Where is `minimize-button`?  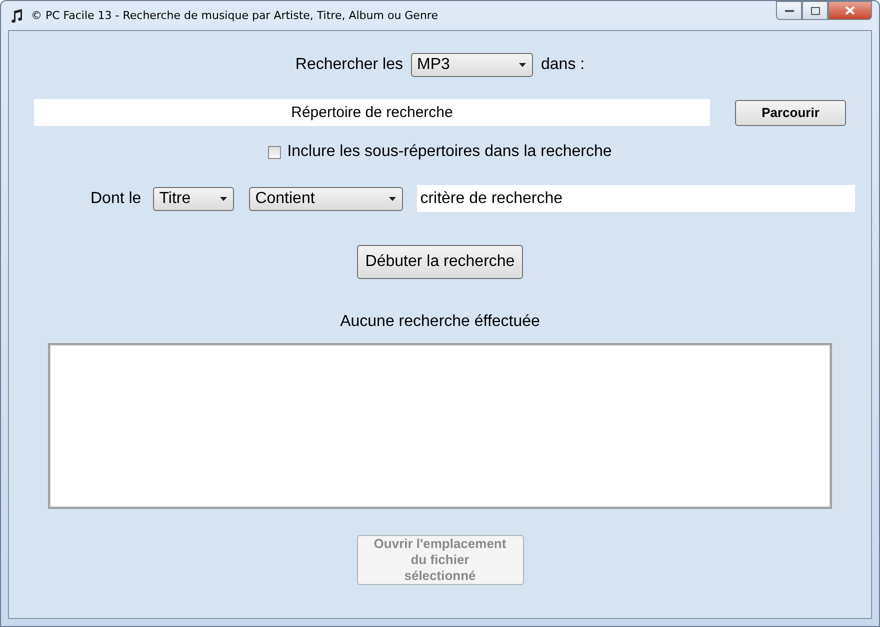 minimize-button is located at coordinates (789, 10).